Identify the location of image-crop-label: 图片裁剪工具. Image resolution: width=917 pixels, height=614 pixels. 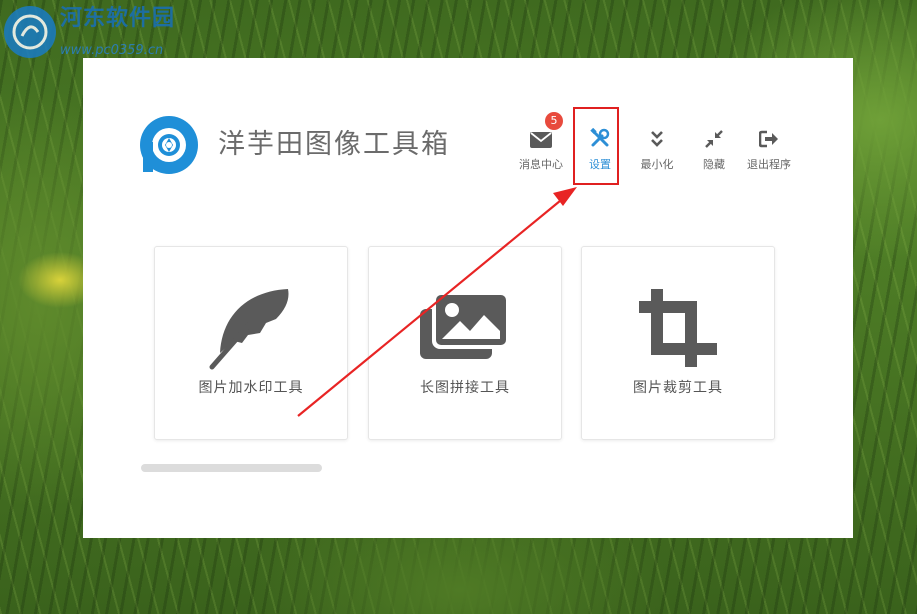
(678, 388).